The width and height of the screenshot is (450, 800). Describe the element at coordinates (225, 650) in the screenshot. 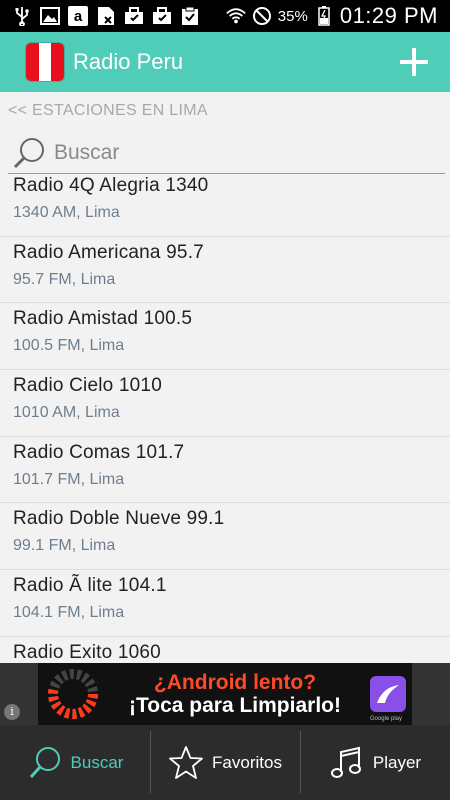

I see `station-row: Radio Exito 1060` at that location.